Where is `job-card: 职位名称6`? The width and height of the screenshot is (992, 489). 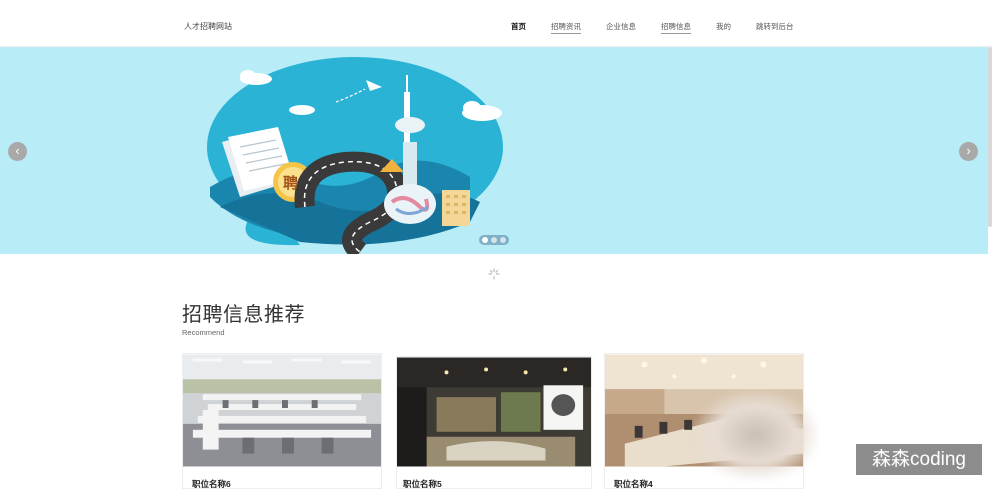 job-card: 职位名称6 is located at coordinates (282, 421).